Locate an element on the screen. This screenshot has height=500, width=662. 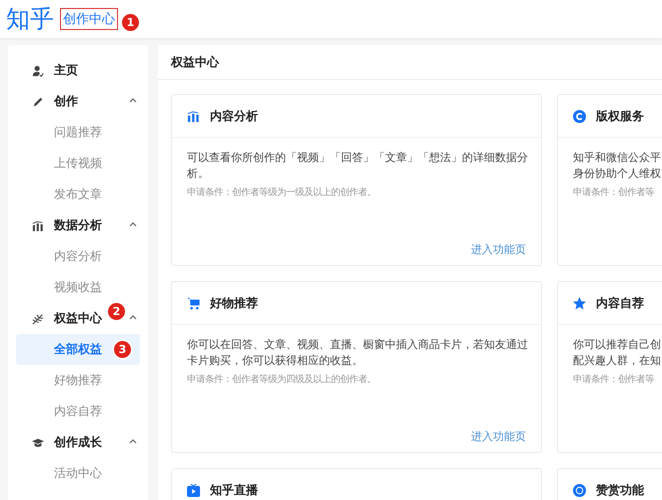
logo: 知乎 is located at coordinates (30, 19).